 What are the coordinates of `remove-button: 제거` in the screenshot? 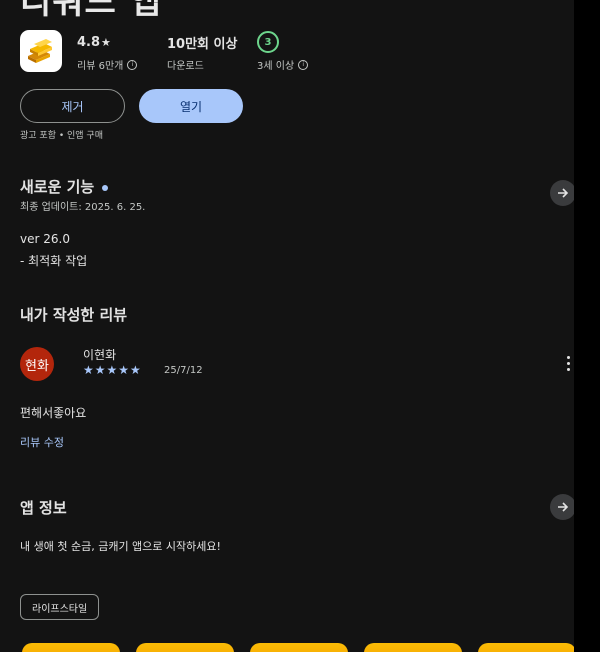 It's located at (72, 106).